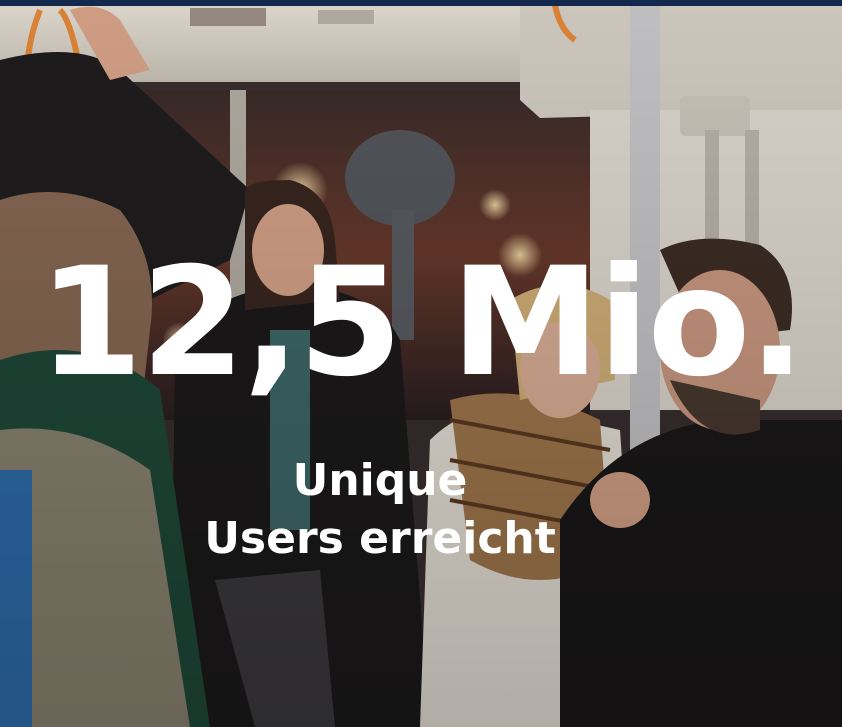  Describe the element at coordinates (421, 3) in the screenshot. I see `top-accent-bar` at that location.